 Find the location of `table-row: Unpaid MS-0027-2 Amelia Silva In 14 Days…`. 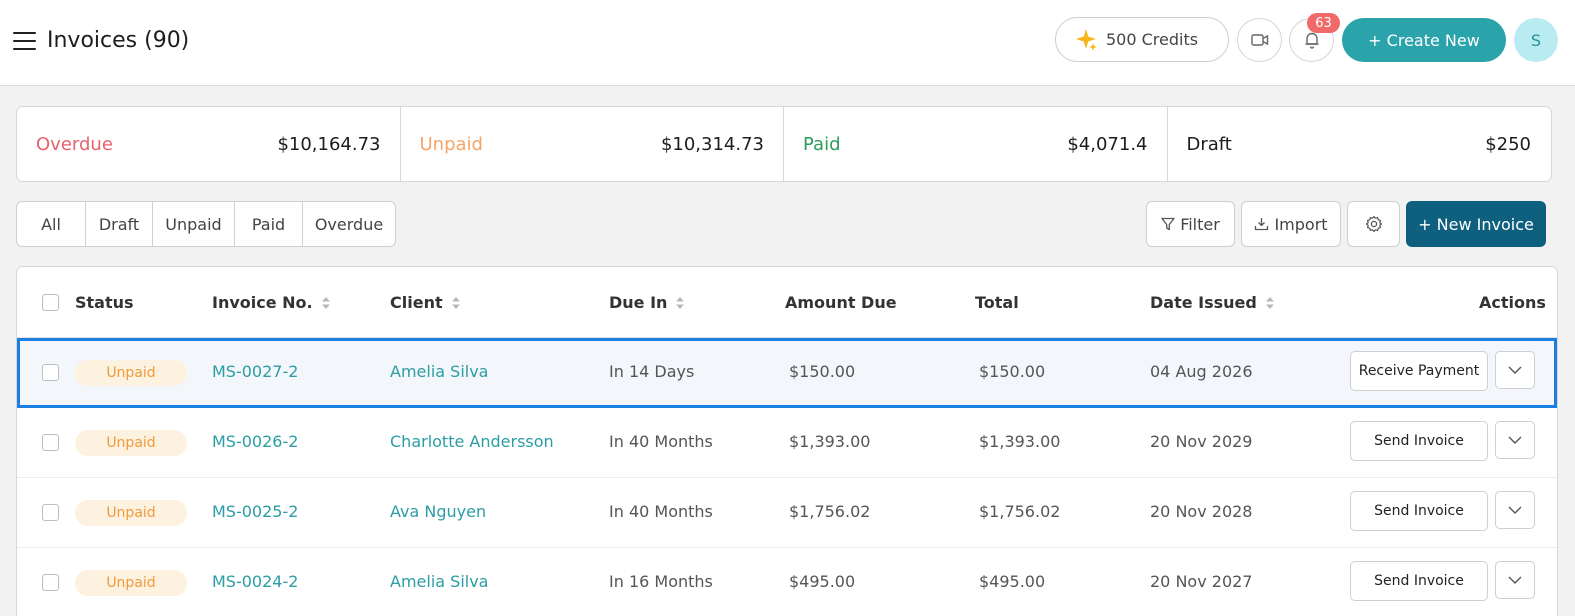

table-row: Unpaid MS-0027-2 Amelia Silva In 14 Days… is located at coordinates (787, 373).